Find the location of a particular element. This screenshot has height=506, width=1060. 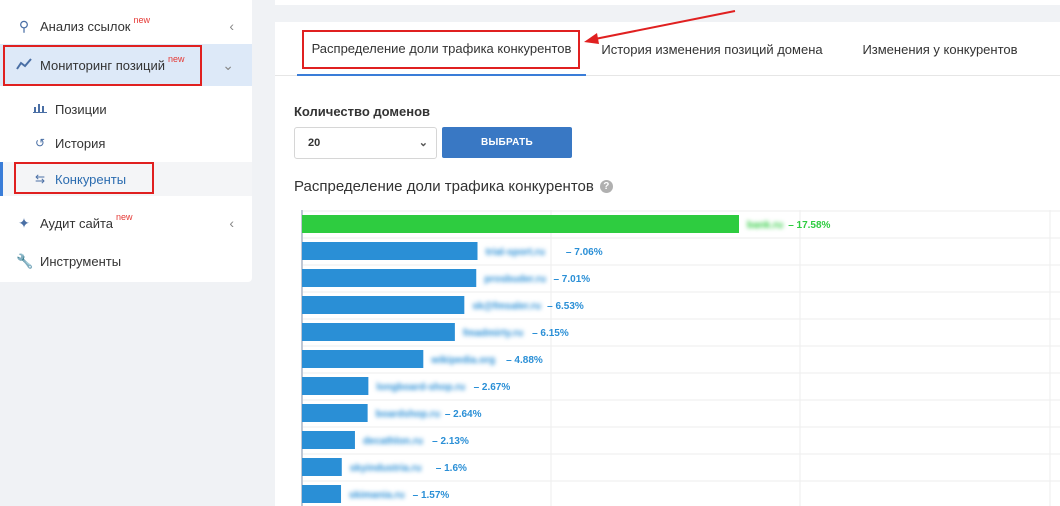

wrench-icon: 🔧 is located at coordinates (25, 260).